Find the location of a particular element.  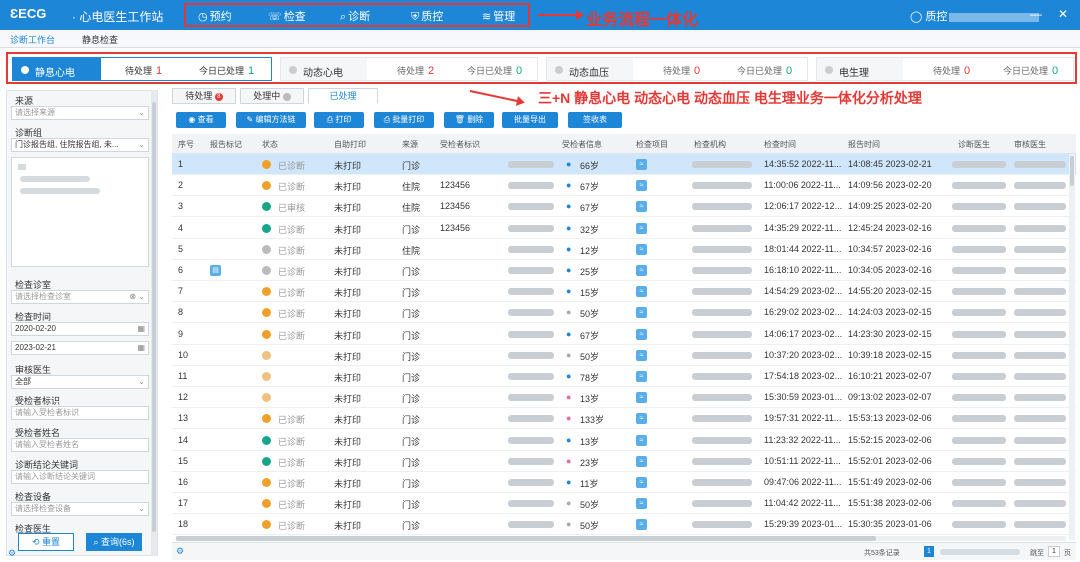

filter-scrollbar is located at coordinates (154, 323).